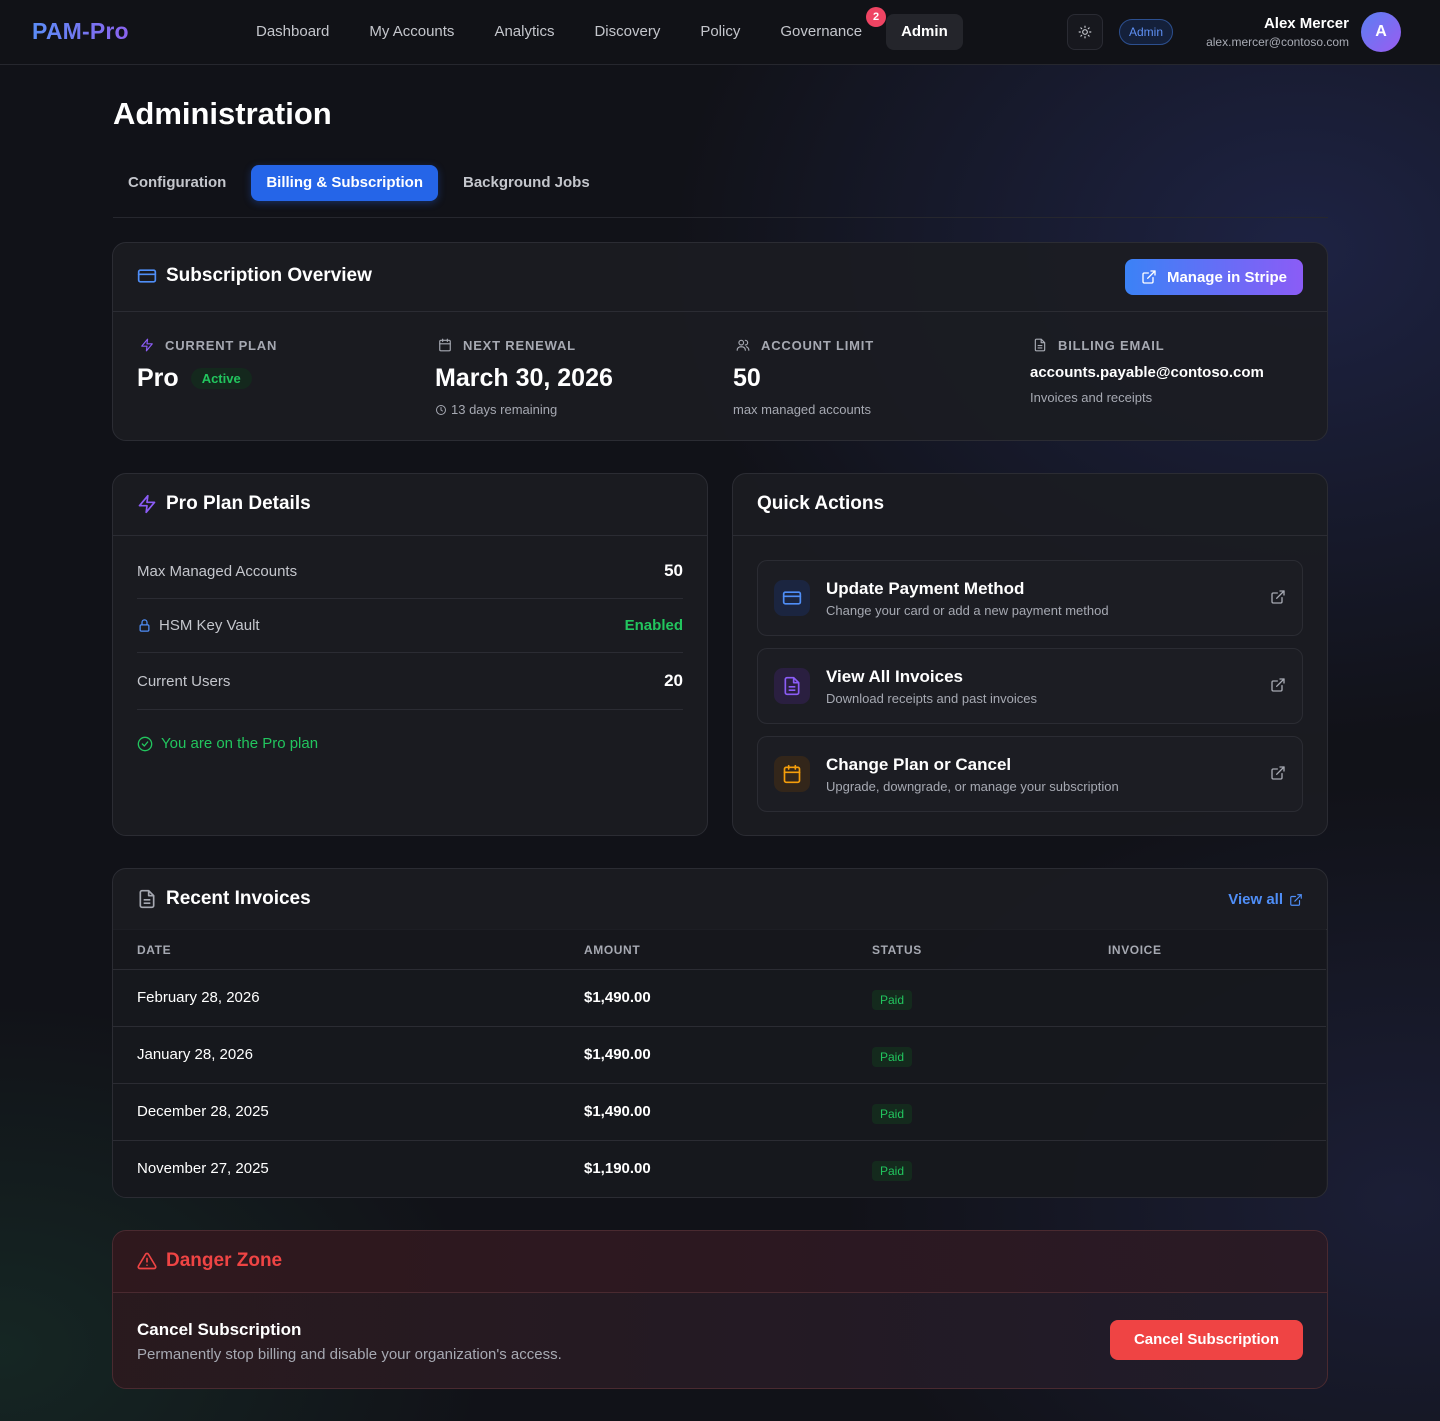  I want to click on plan-note: You are on the Pro plan, so click(227, 743).